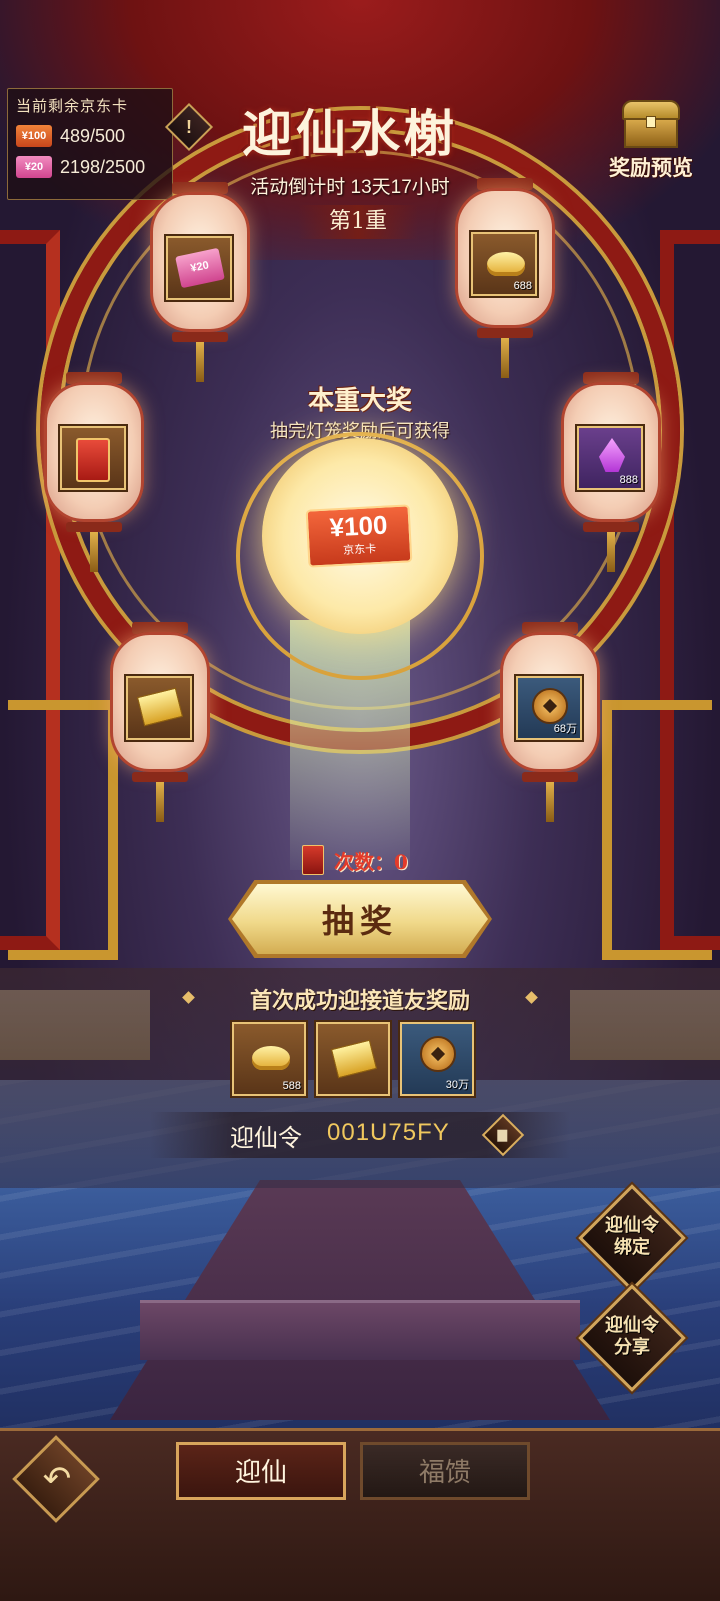  Describe the element at coordinates (371, 861) in the screenshot. I see `draw-count-label: 次数：0` at that location.